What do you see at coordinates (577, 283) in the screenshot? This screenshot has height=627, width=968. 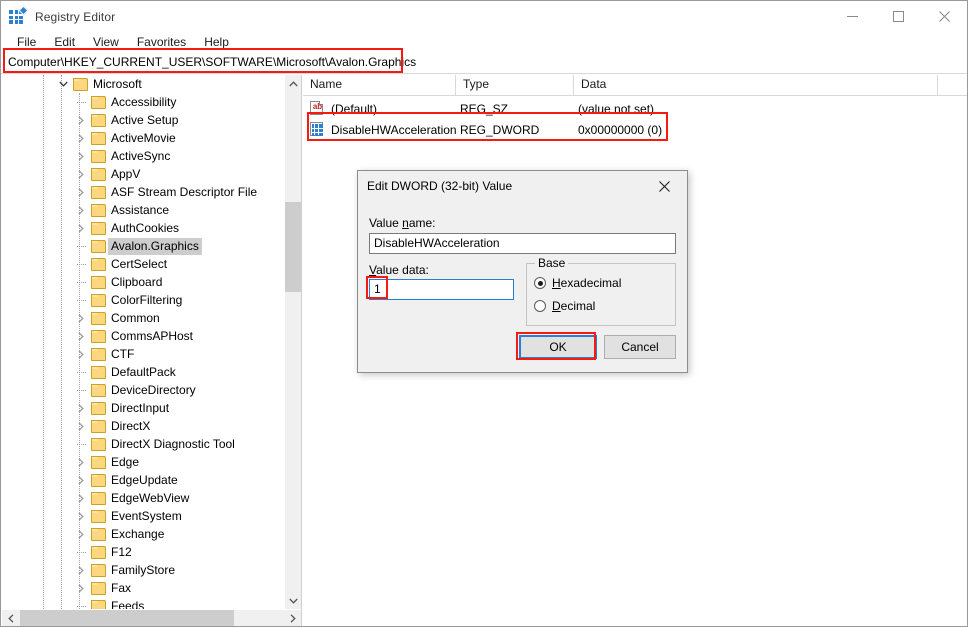 I see `radio-hexadecimal: Hexadecimal` at bounding box center [577, 283].